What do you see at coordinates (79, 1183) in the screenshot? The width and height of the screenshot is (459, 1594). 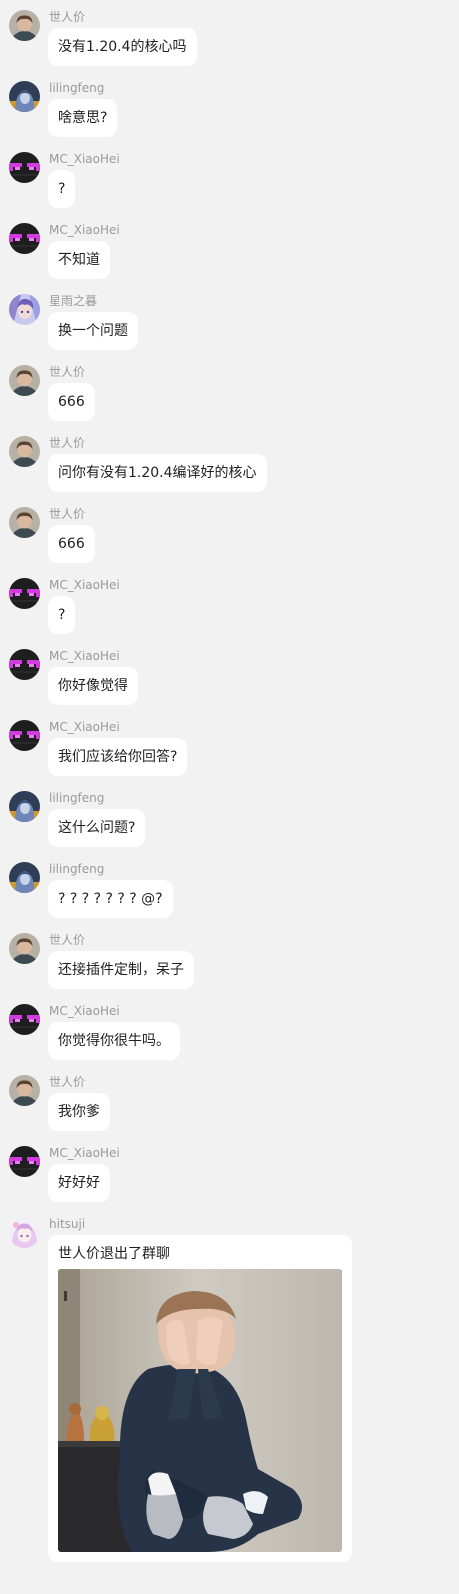 I see `message-bubble: 好好好` at bounding box center [79, 1183].